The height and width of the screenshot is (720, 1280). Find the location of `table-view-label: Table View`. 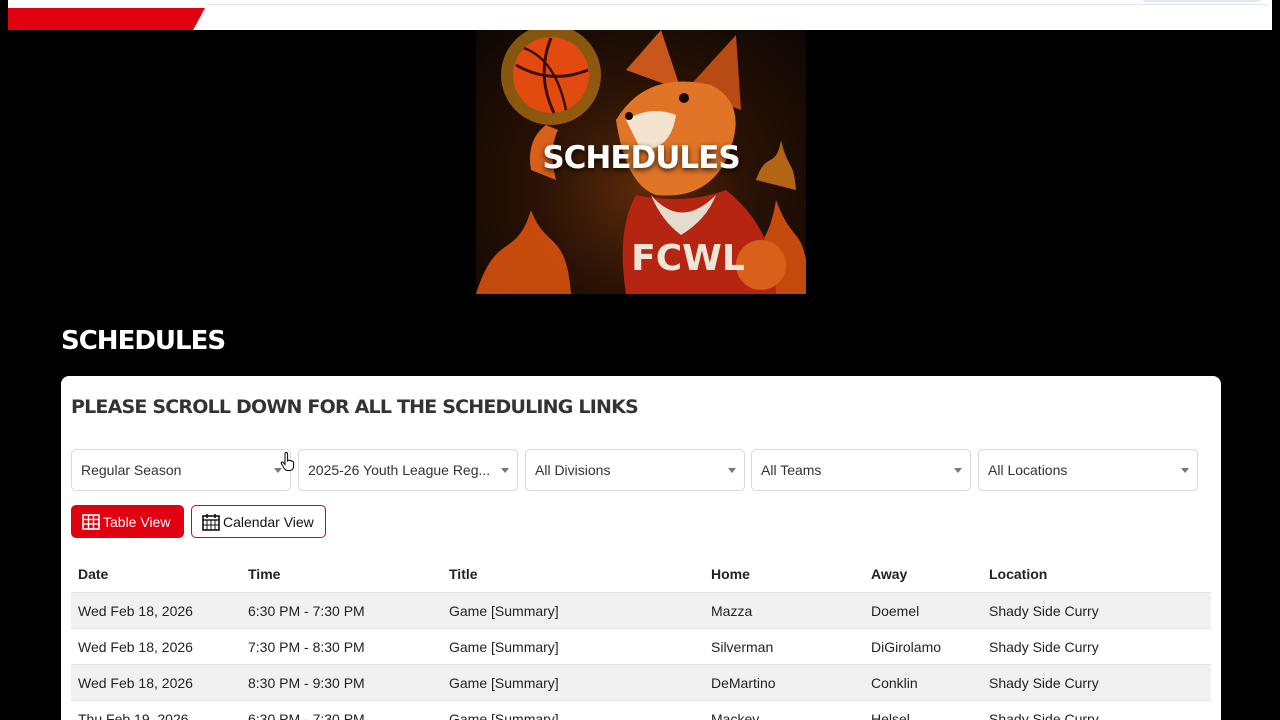

table-view-label: Table View is located at coordinates (137, 521).